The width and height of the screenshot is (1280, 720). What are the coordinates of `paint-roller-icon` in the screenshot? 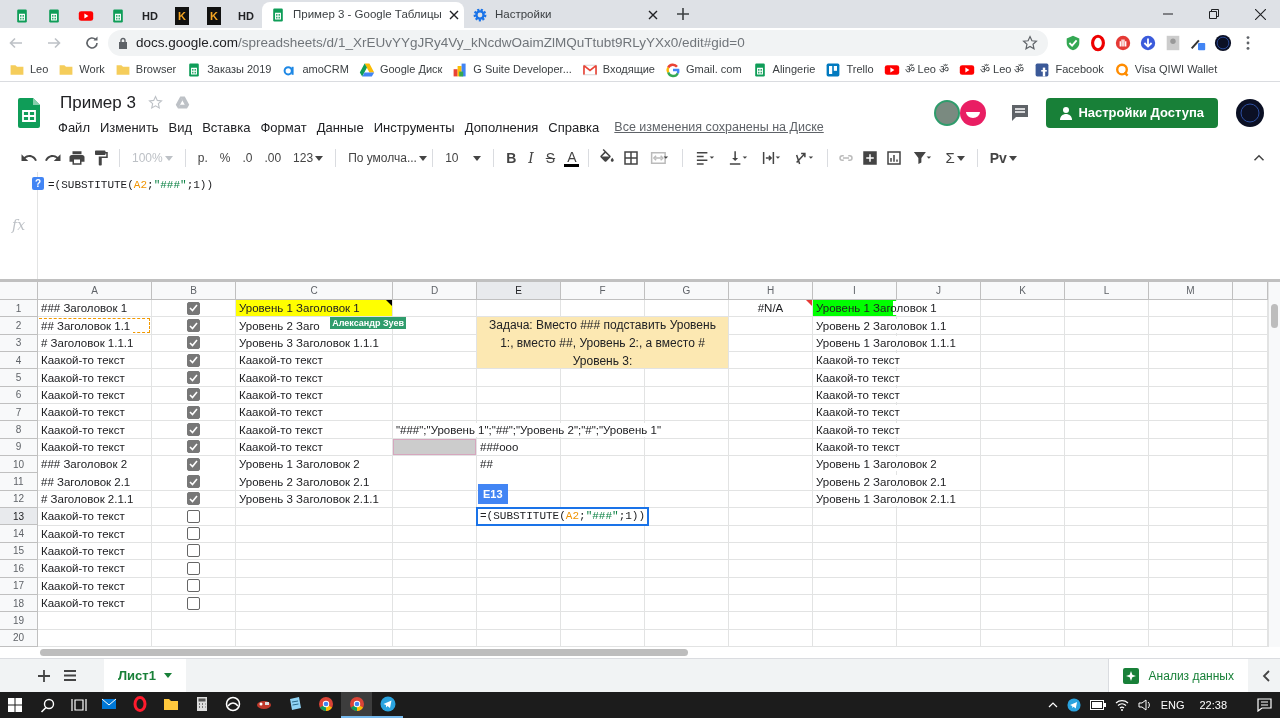 It's located at (101, 158).